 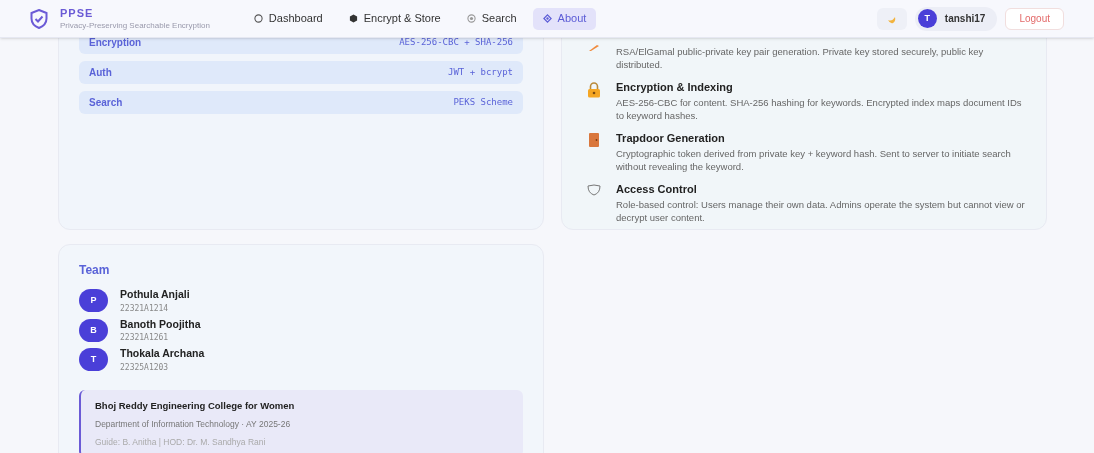 What do you see at coordinates (77, 13) in the screenshot?
I see `app-title: PPSE` at bounding box center [77, 13].